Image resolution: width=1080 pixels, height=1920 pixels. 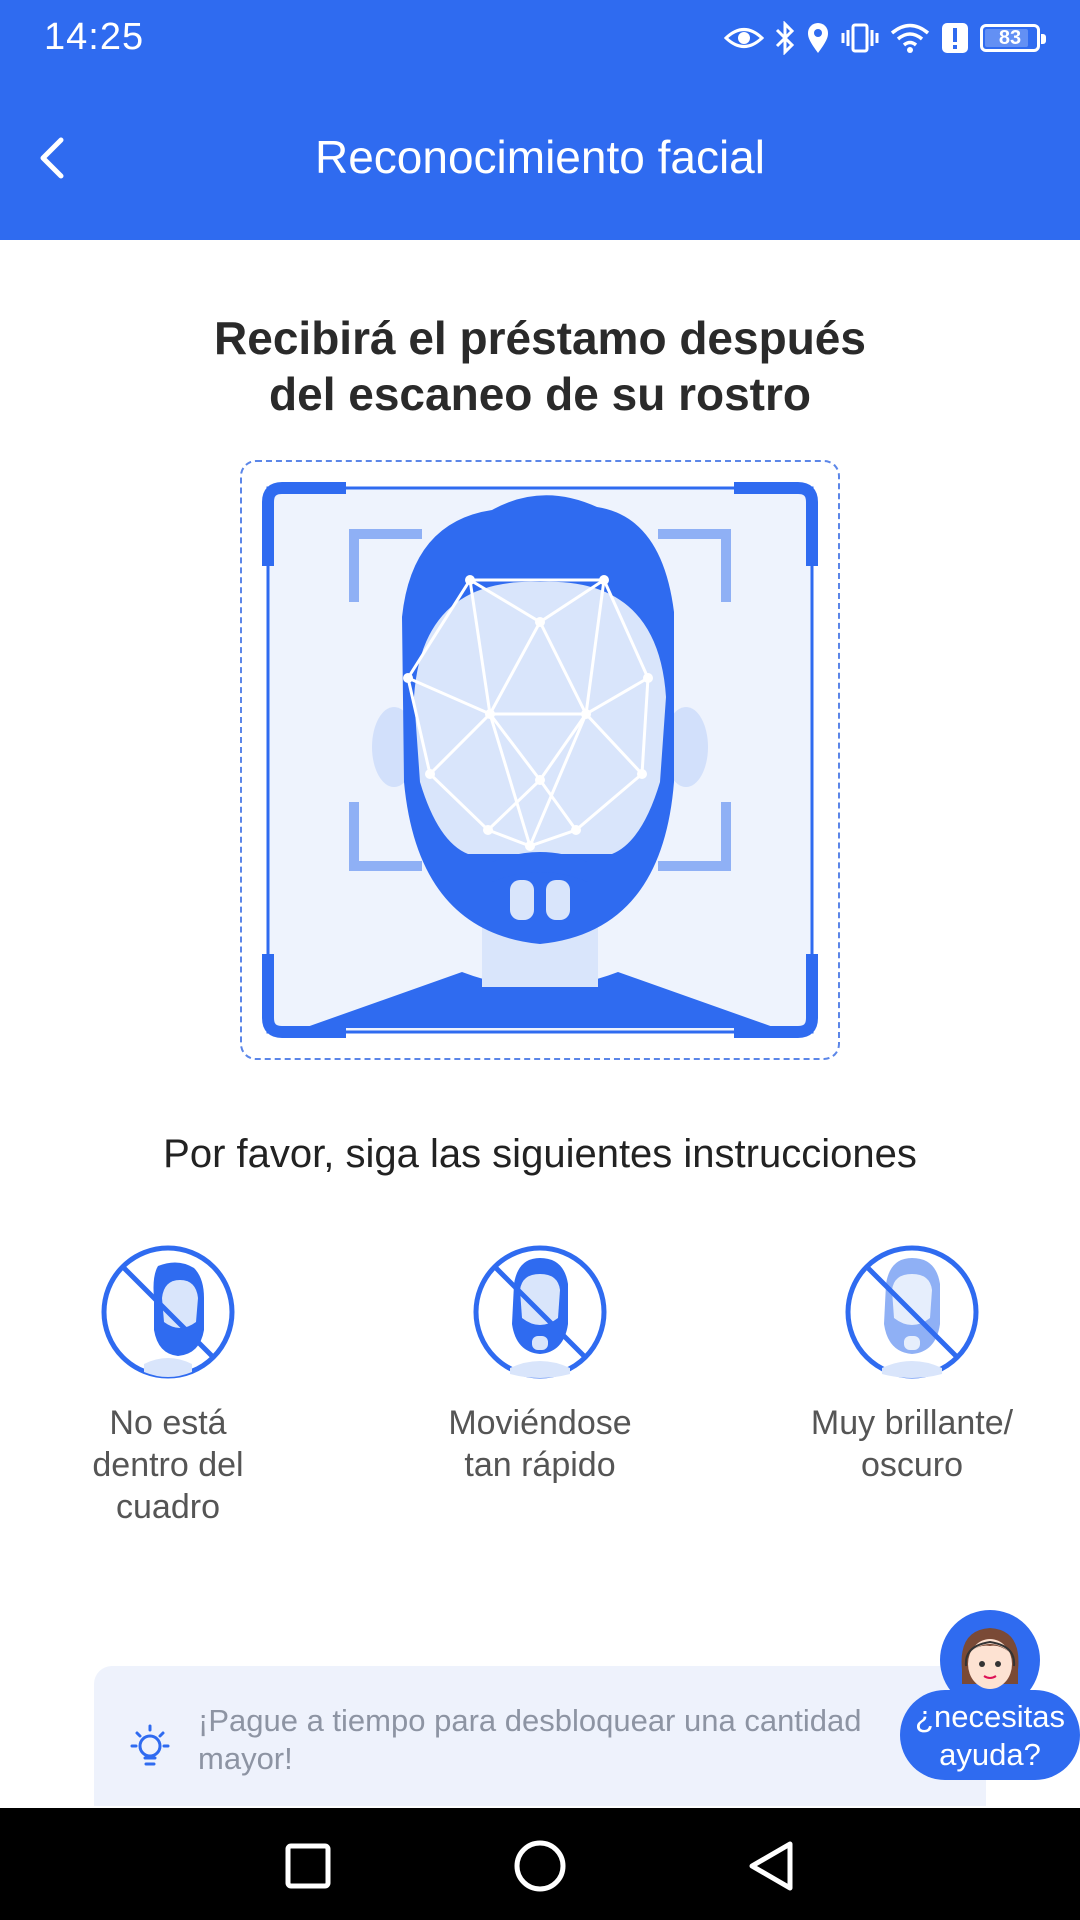 What do you see at coordinates (885, 38) in the screenshot?
I see `status-icons: 83` at bounding box center [885, 38].